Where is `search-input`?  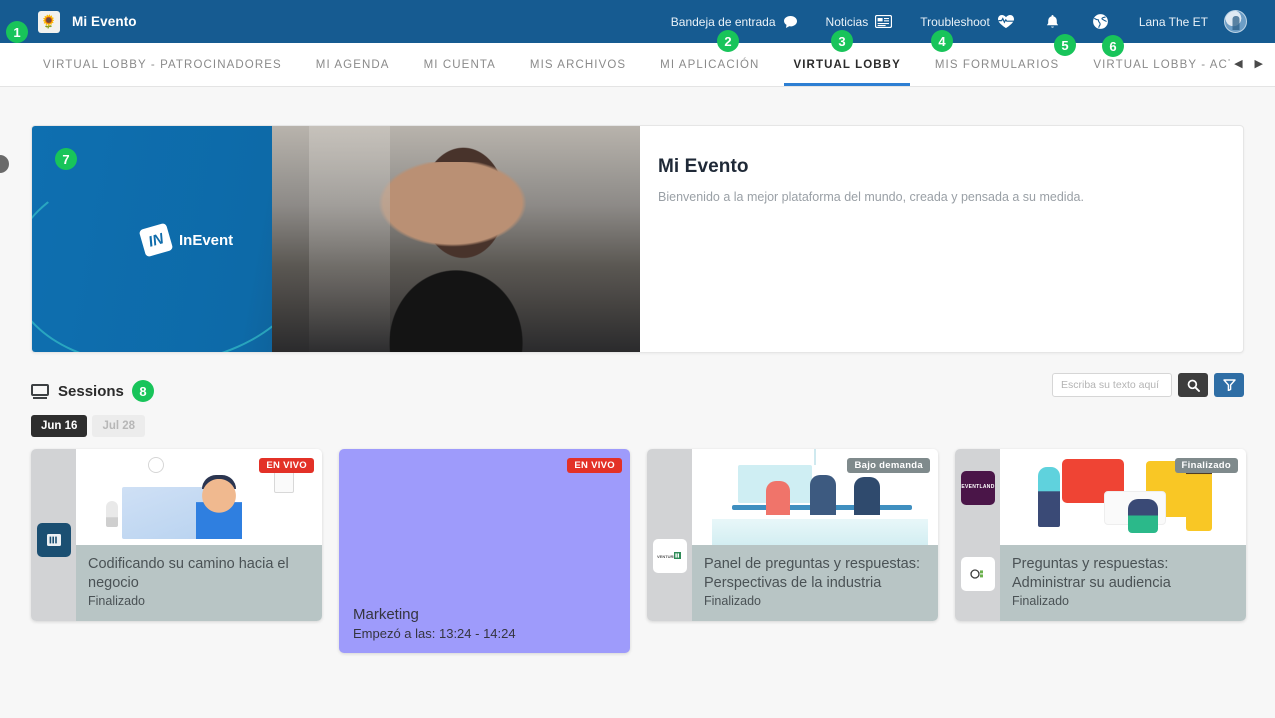
search-input is located at coordinates (1112, 385).